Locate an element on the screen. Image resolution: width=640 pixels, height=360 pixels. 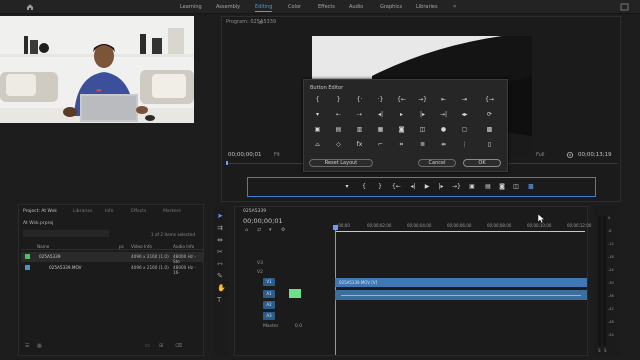
marker-out-icon: } is located at coordinates (338, 99).